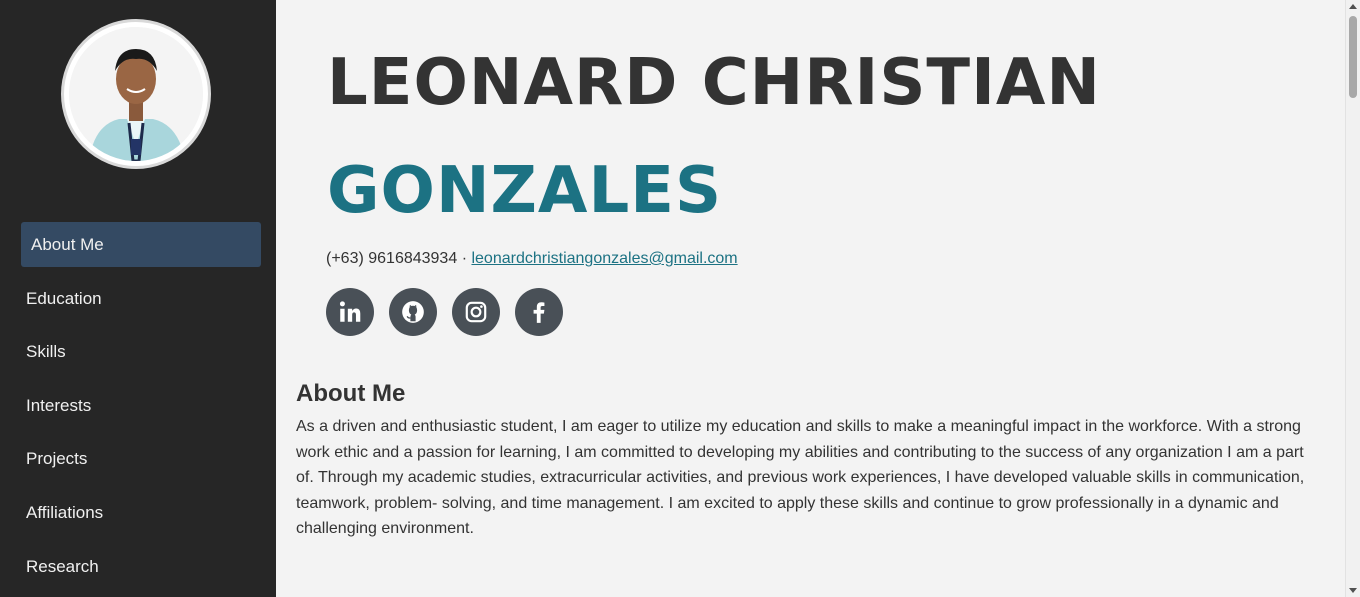 The height and width of the screenshot is (597, 1360). I want to click on scroll-up-icon, so click(1353, 6).